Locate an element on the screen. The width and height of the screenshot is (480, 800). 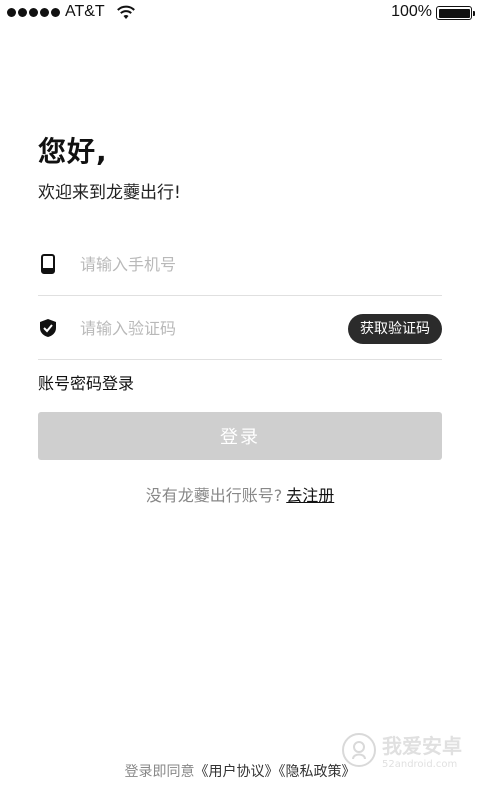
phone-icon is located at coordinates (48, 264).